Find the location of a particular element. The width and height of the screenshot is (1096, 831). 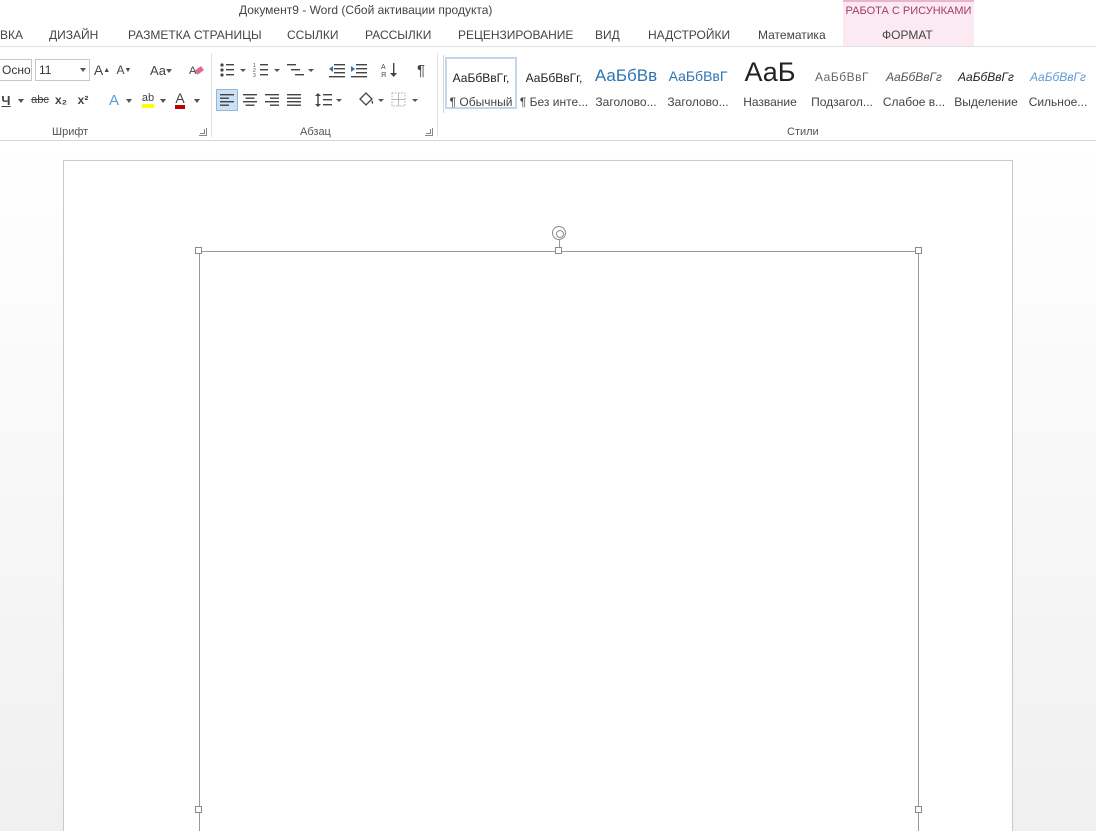

group-separator is located at coordinates (211, 95).